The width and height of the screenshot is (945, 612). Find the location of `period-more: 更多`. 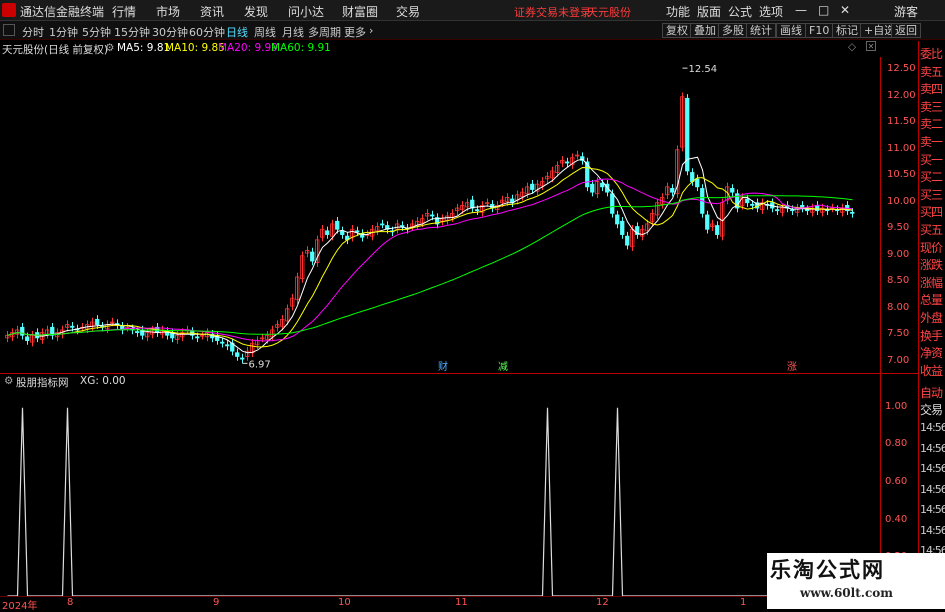

period-more: 更多 is located at coordinates (355, 32).